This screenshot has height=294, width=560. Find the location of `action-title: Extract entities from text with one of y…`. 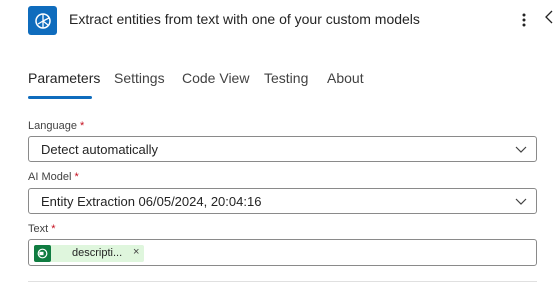

action-title: Extract entities from text with one of y… is located at coordinates (244, 19).